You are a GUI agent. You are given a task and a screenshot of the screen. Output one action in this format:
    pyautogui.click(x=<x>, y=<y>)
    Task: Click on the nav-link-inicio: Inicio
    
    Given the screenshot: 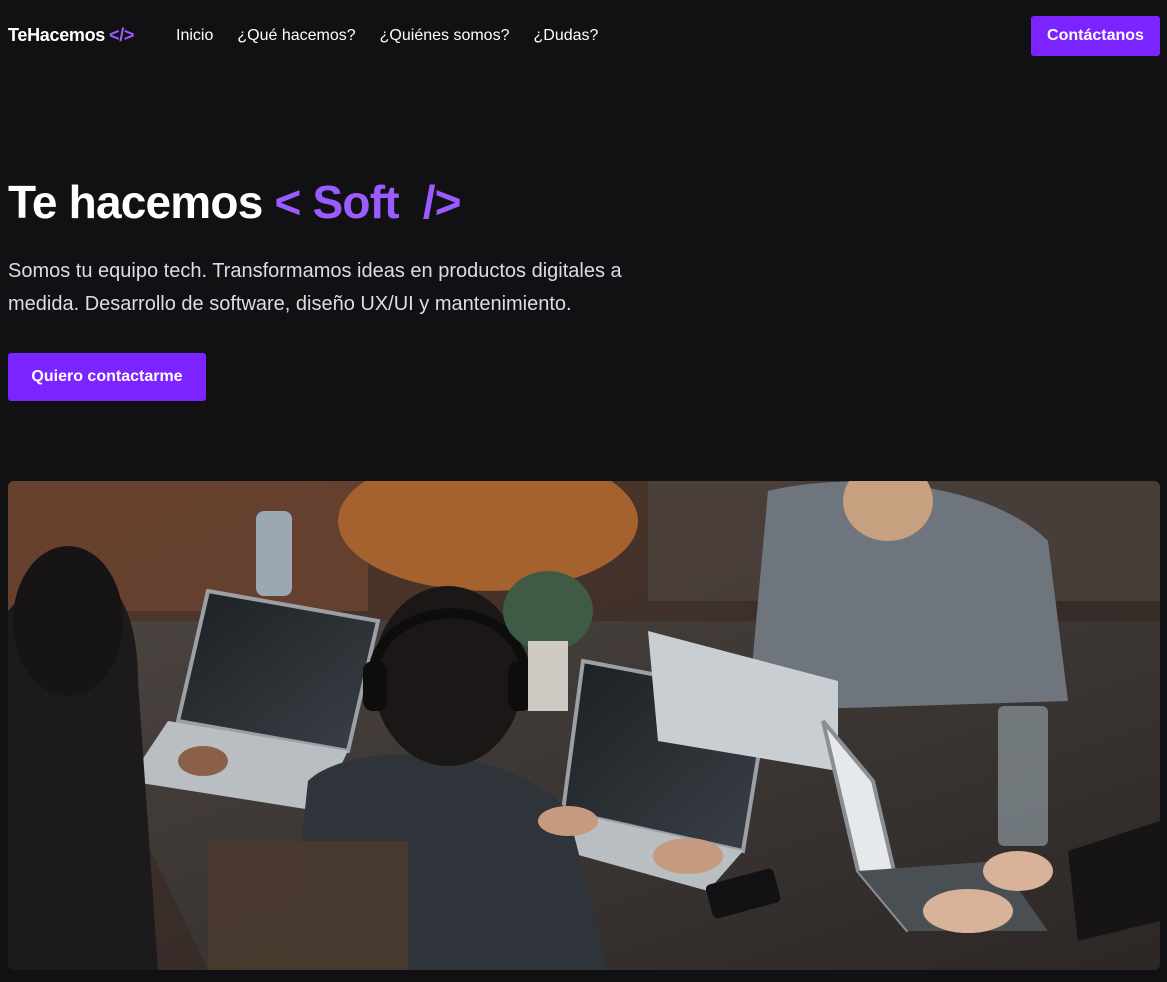 What is the action you would take?
    pyautogui.click(x=194, y=36)
    